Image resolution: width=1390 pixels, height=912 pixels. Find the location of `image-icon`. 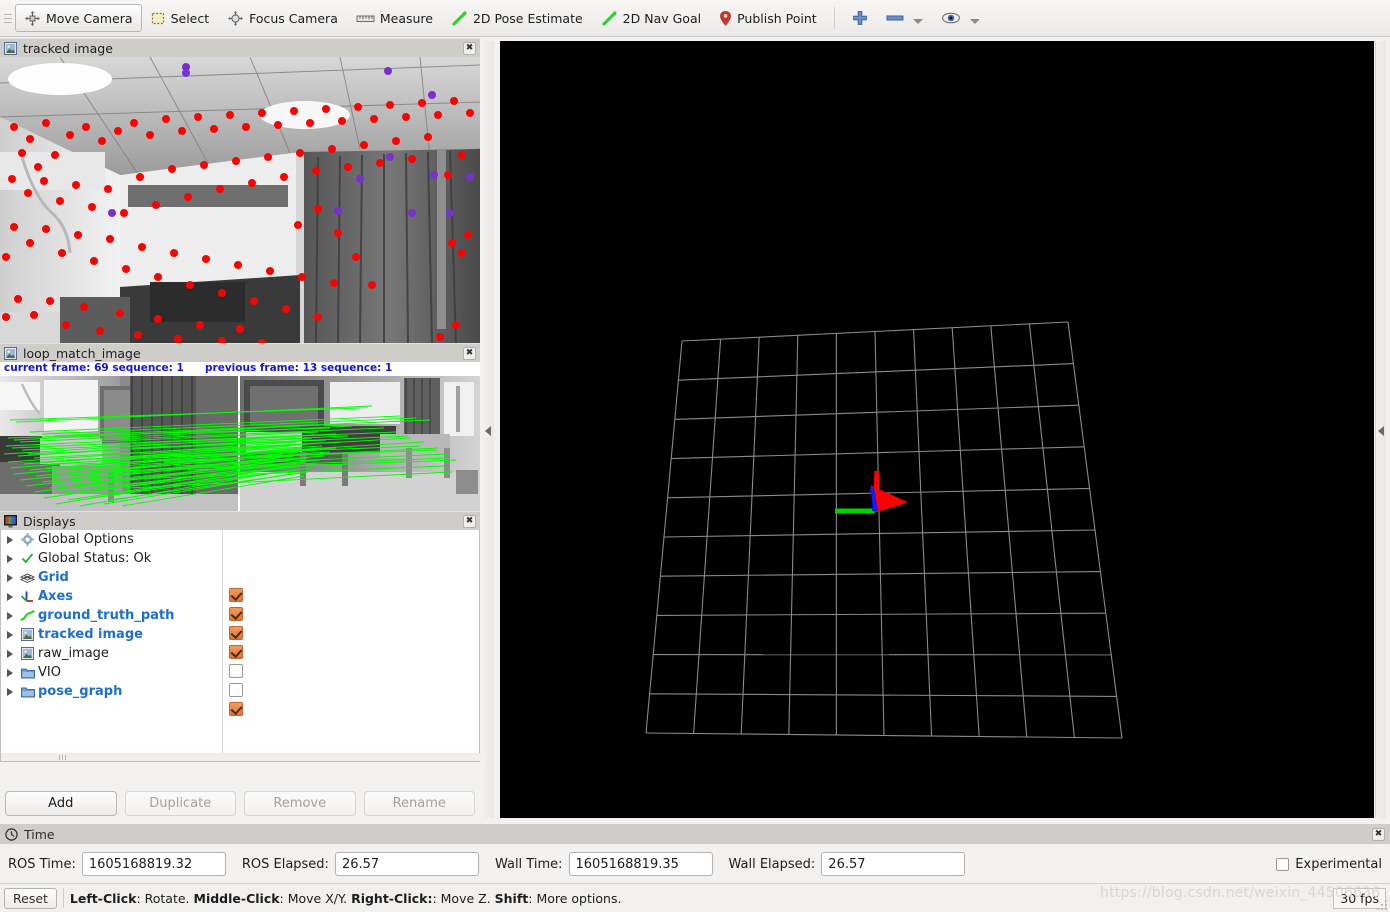

image-icon is located at coordinates (27, 634).